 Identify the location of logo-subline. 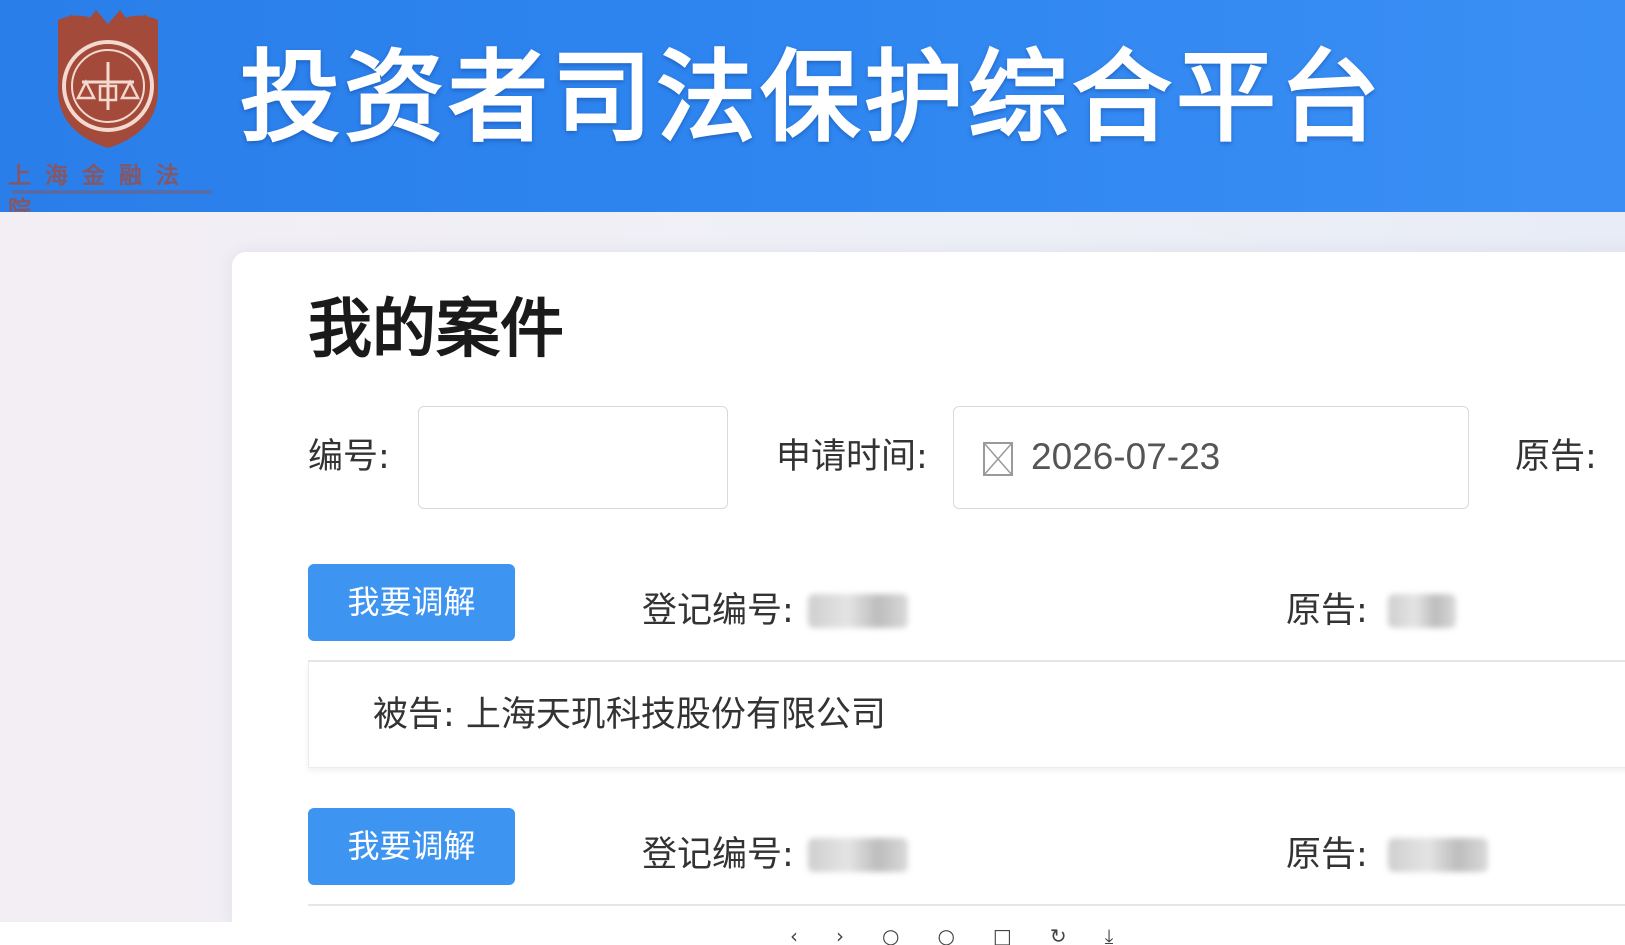
(112, 192).